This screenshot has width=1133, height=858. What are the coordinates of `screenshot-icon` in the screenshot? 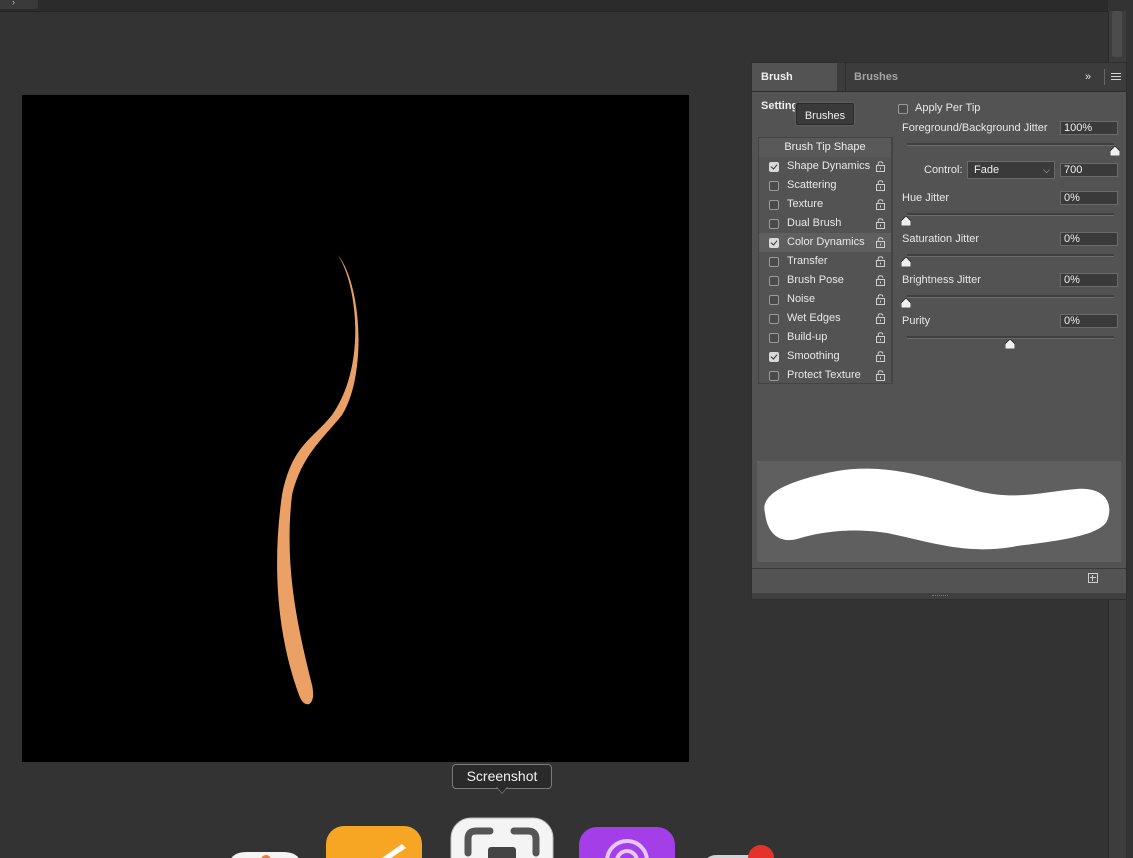 It's located at (502, 837).